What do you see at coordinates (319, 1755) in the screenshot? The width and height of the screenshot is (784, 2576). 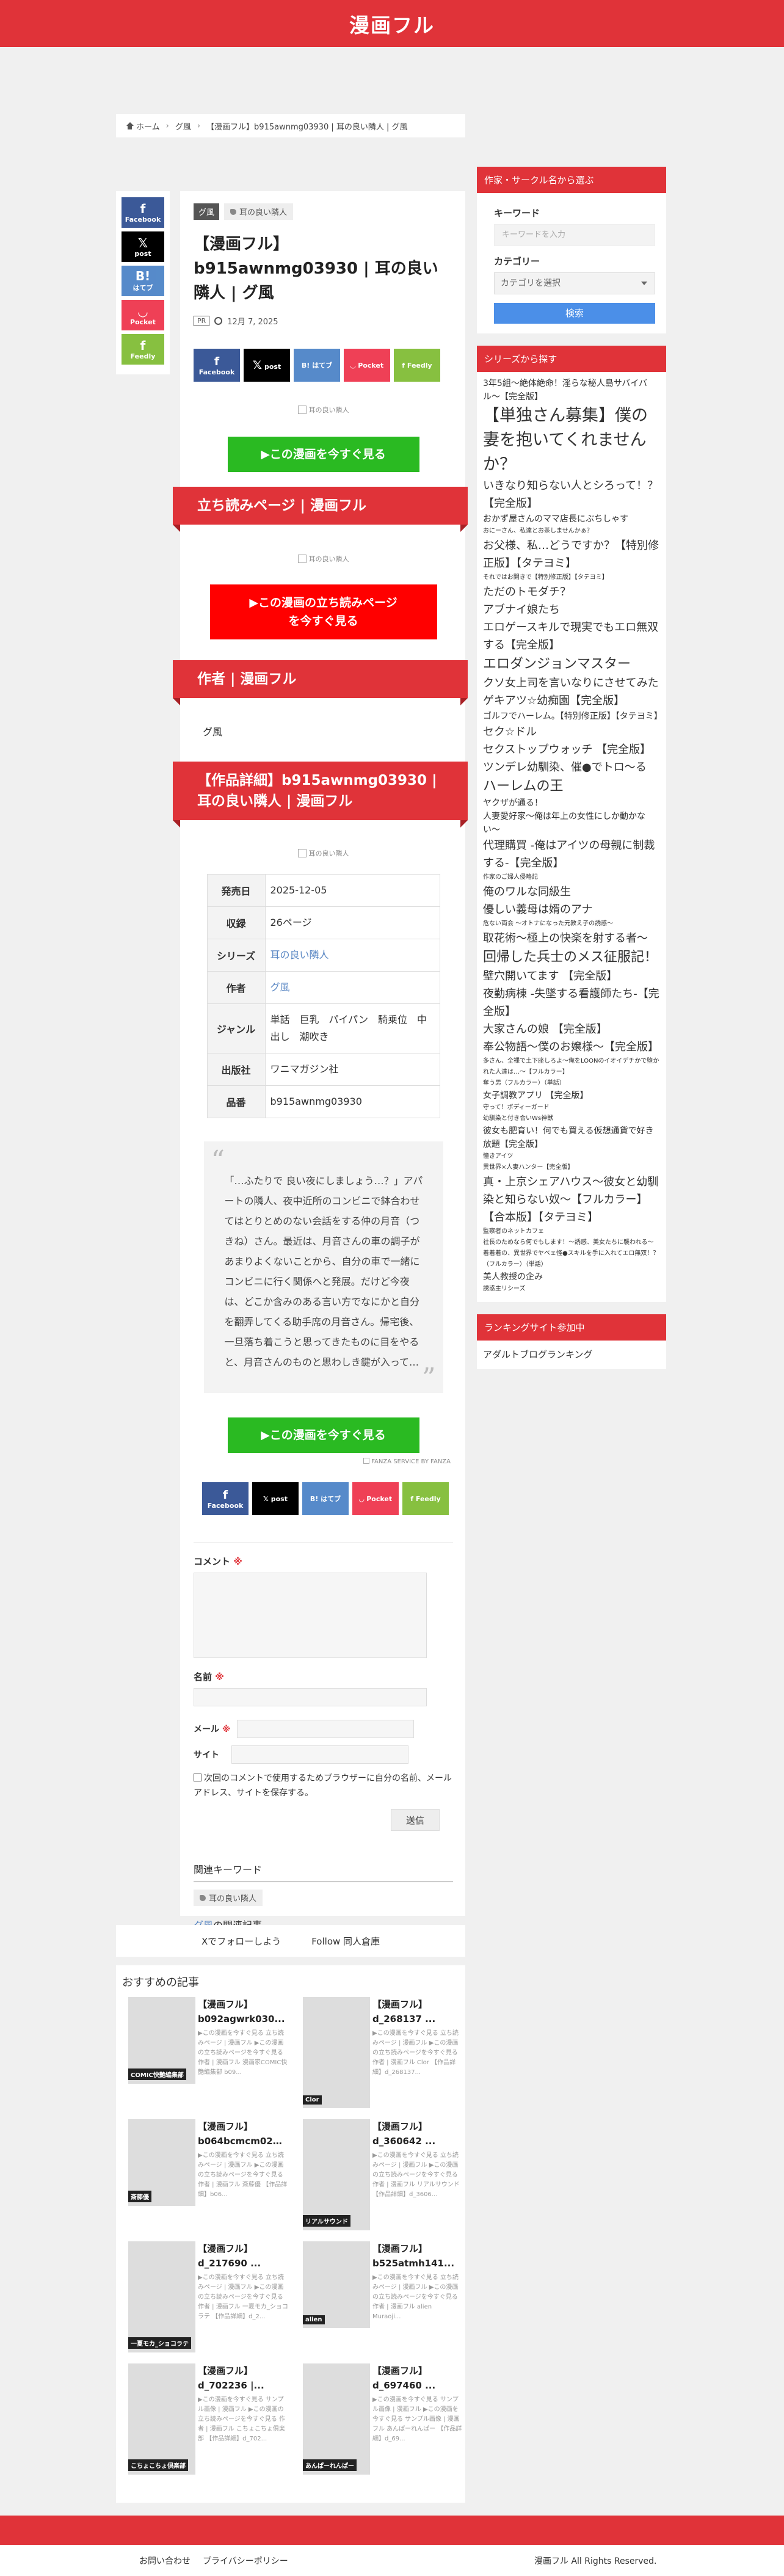 I see `site-input` at bounding box center [319, 1755].